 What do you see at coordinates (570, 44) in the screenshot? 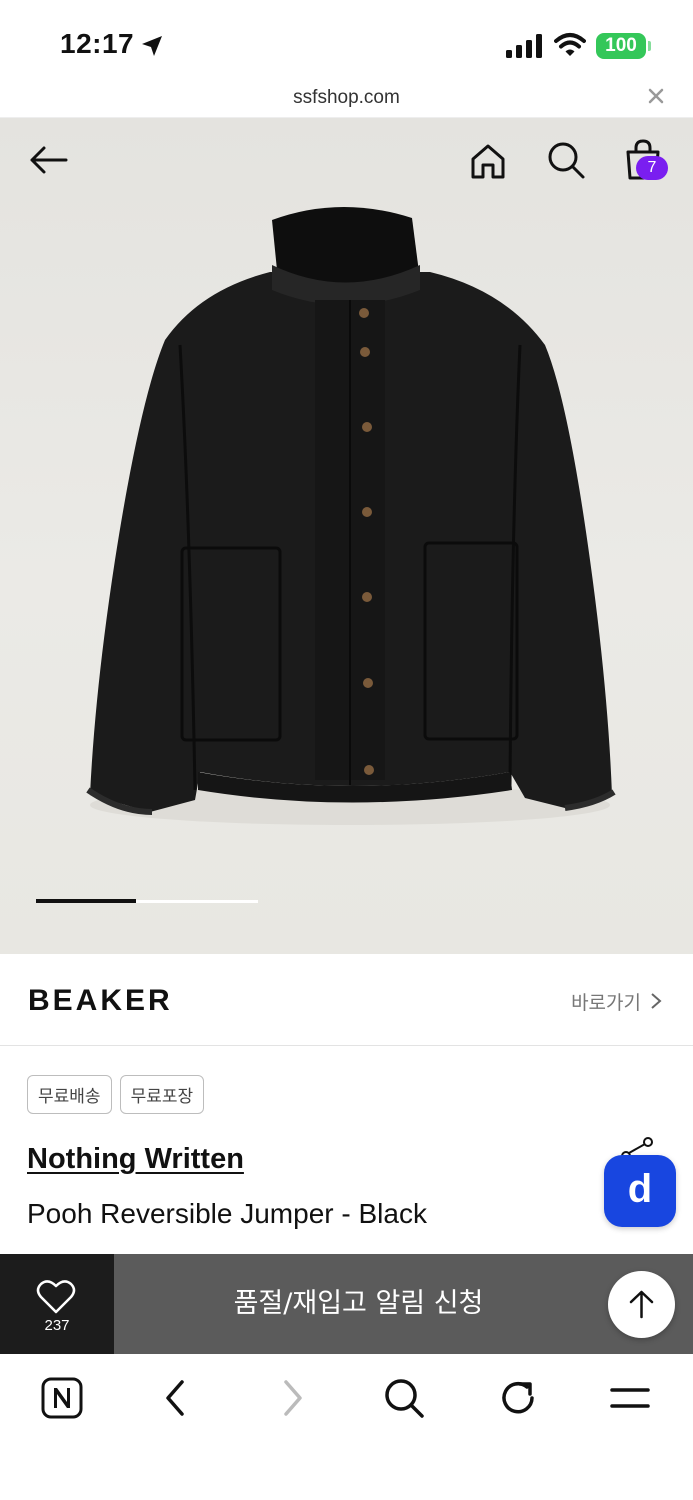
I see `wifi-icon` at bounding box center [570, 44].